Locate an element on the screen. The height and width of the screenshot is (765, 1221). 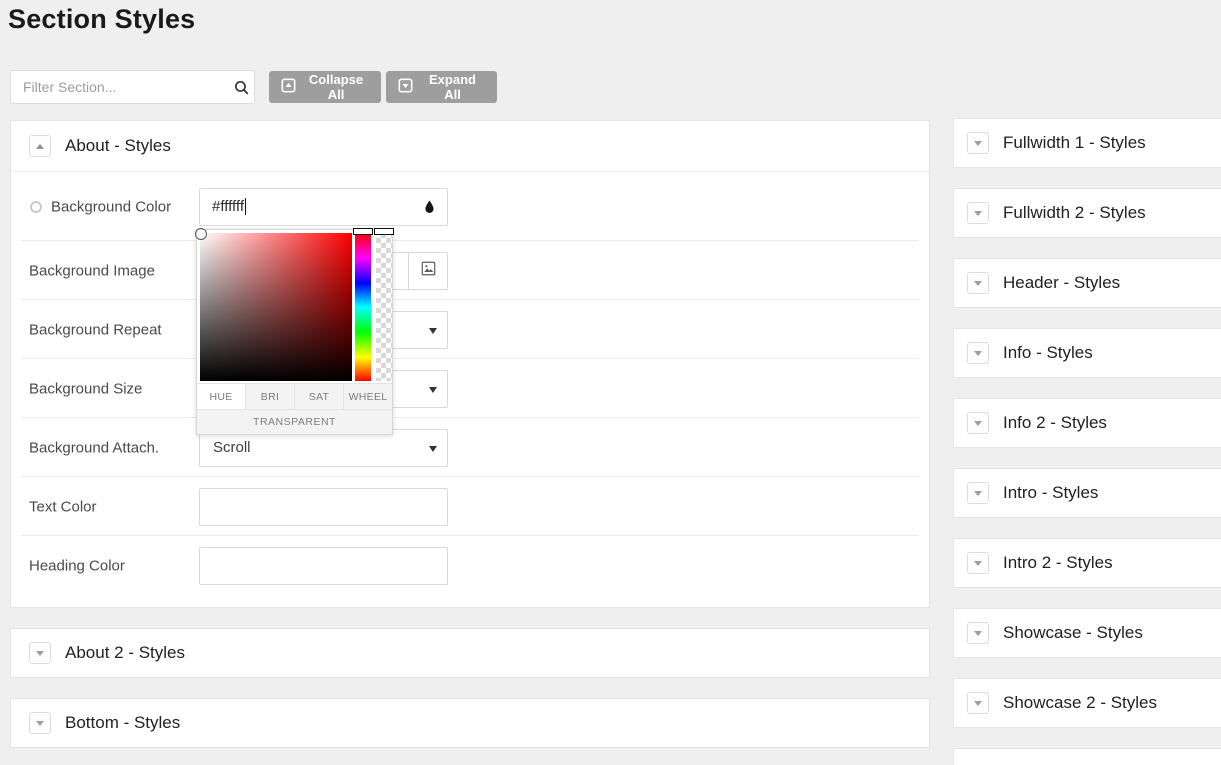
collapse-all-button: Collapse All is located at coordinates (325, 87).